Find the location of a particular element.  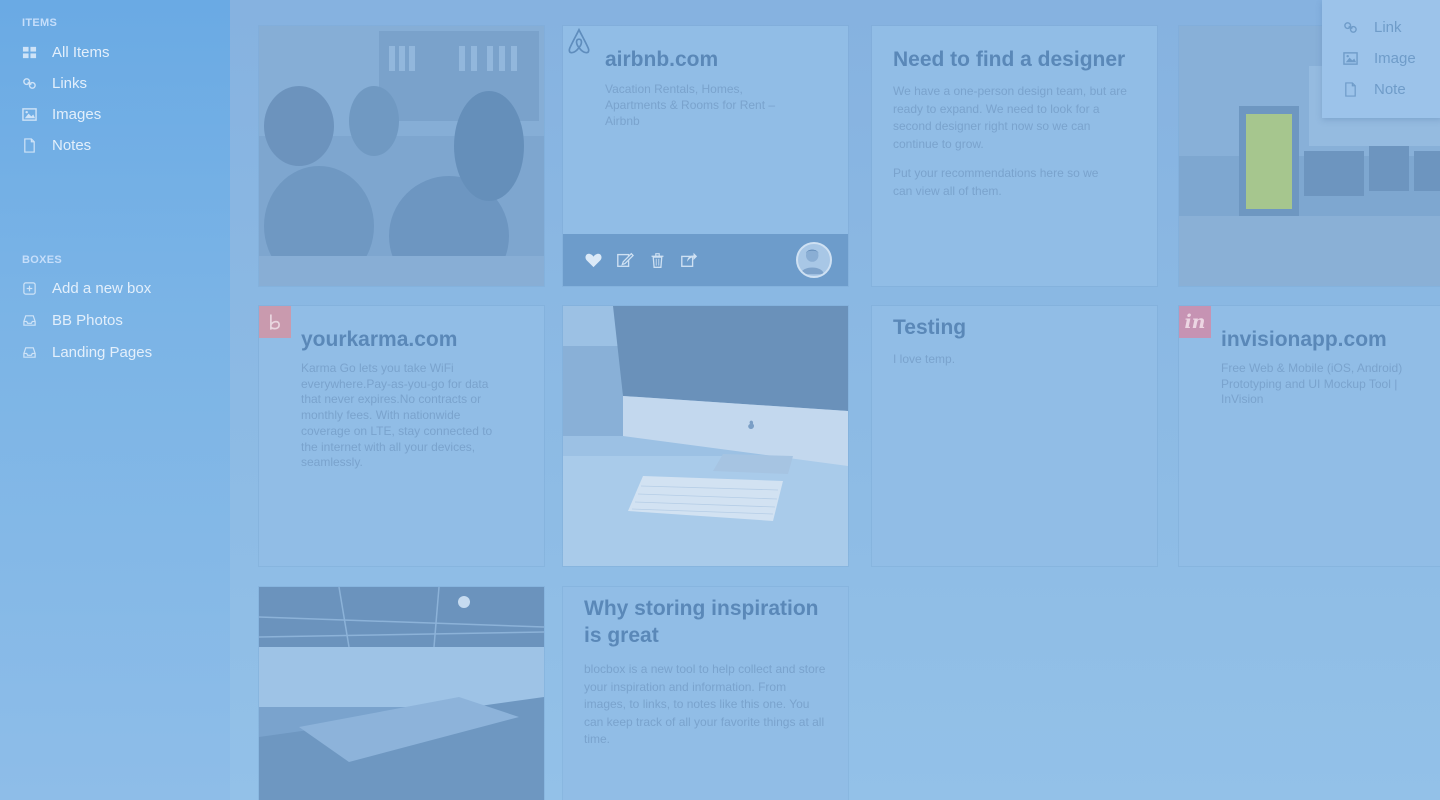

boxes-heading: BOXES is located at coordinates (42, 260).